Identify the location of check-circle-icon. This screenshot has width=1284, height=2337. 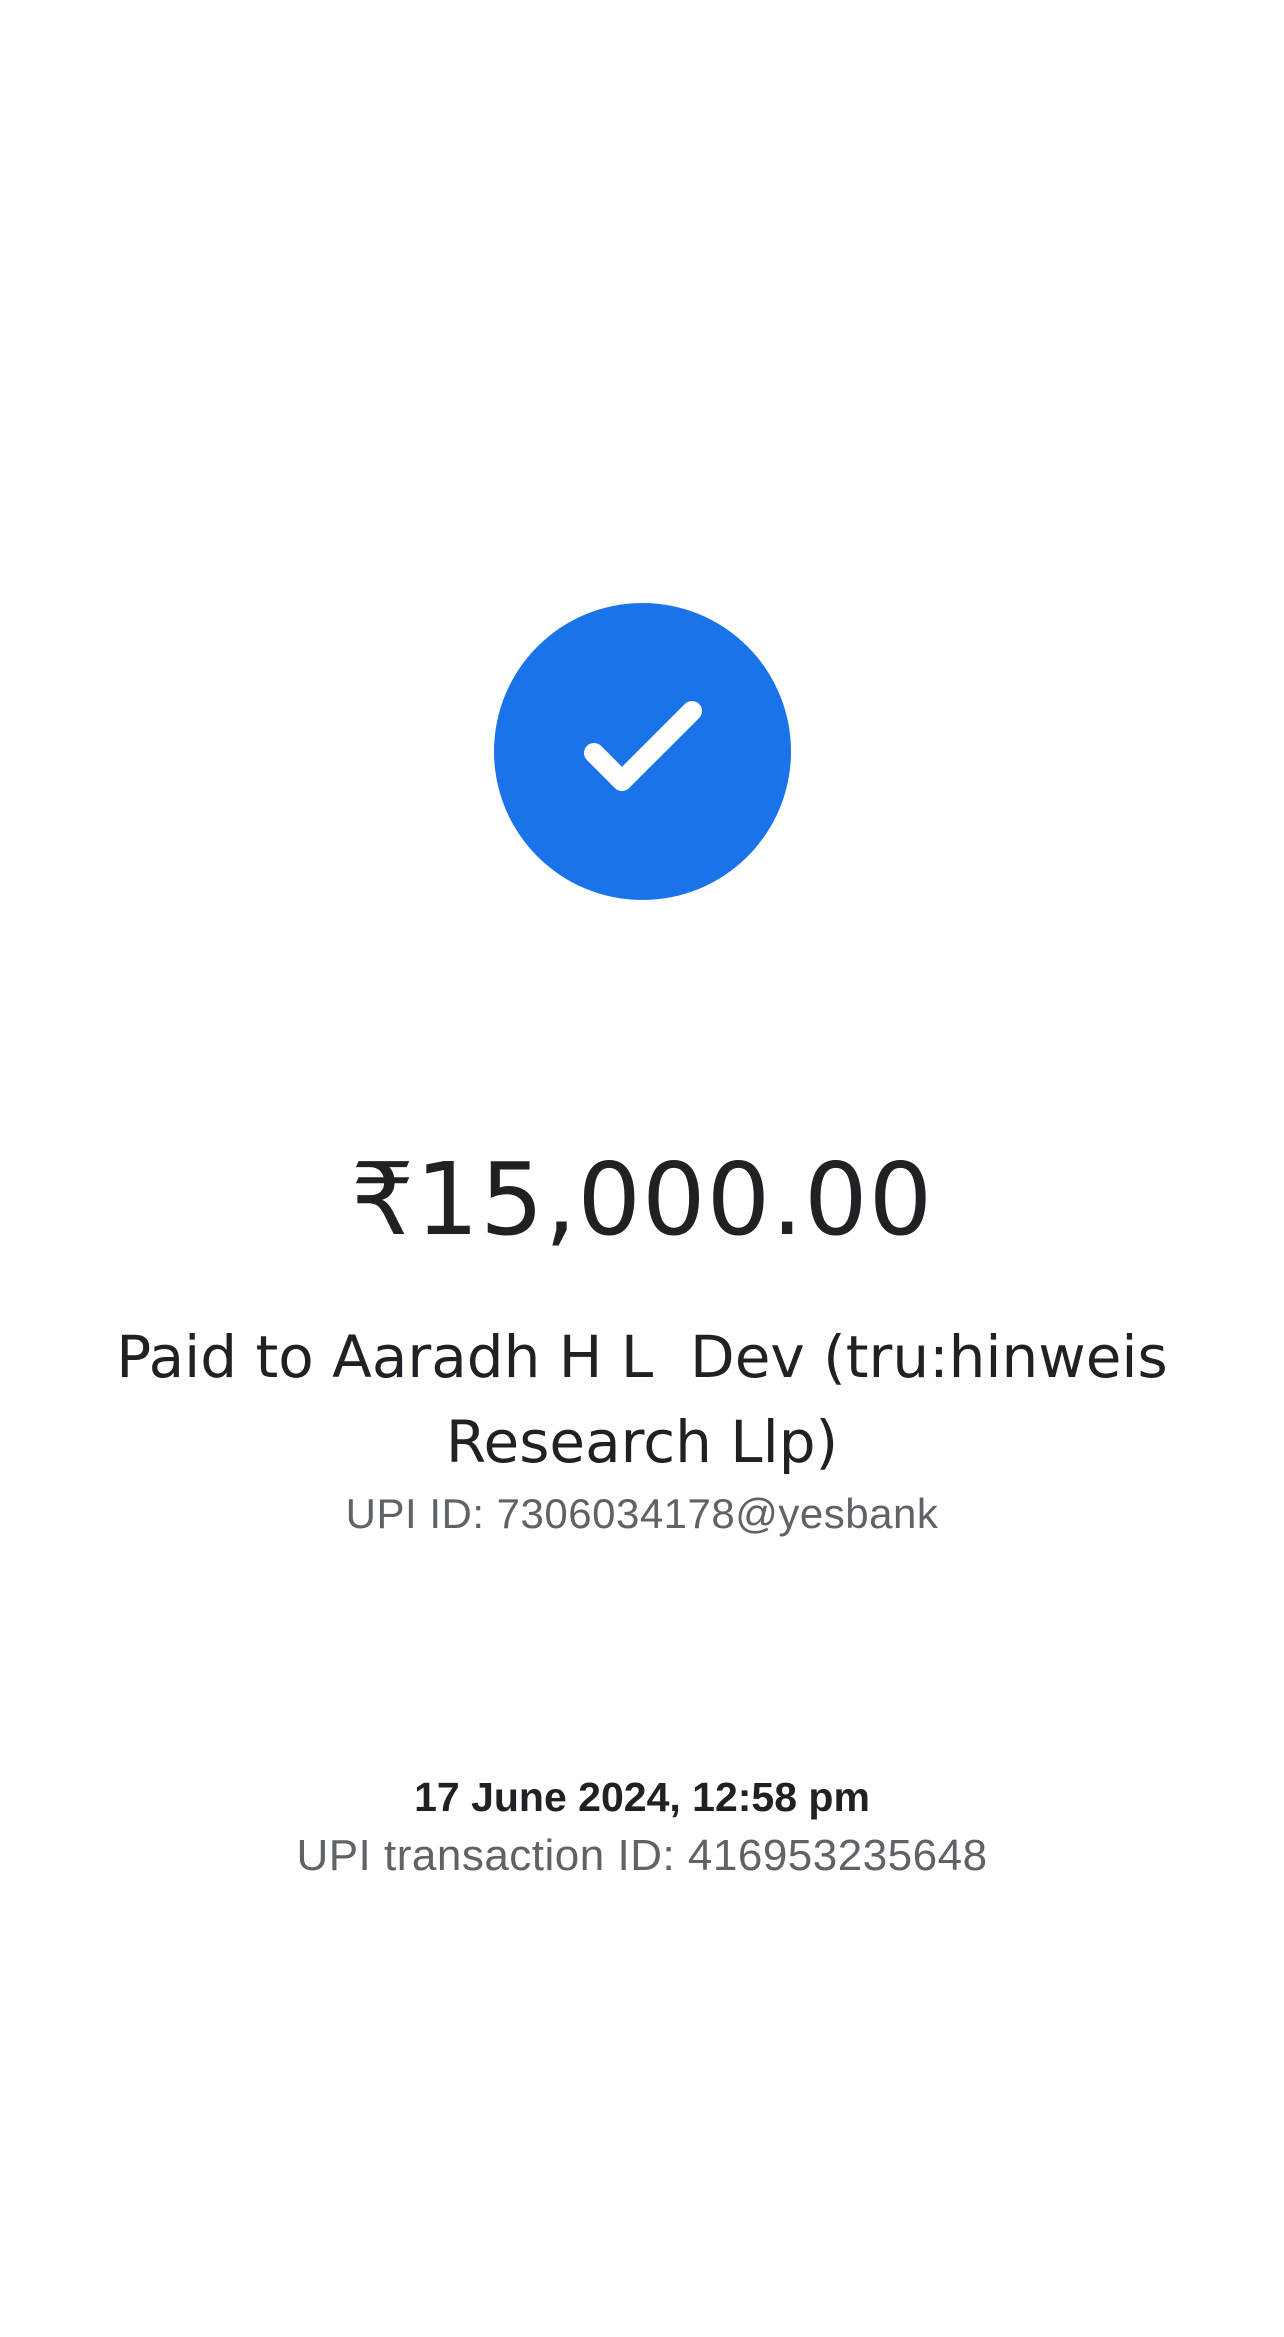
(642, 751).